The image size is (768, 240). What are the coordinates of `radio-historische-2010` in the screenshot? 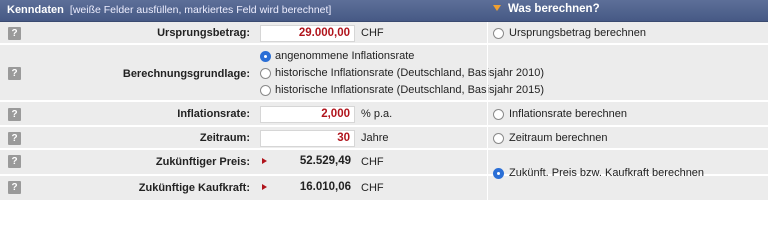 It's located at (265, 73).